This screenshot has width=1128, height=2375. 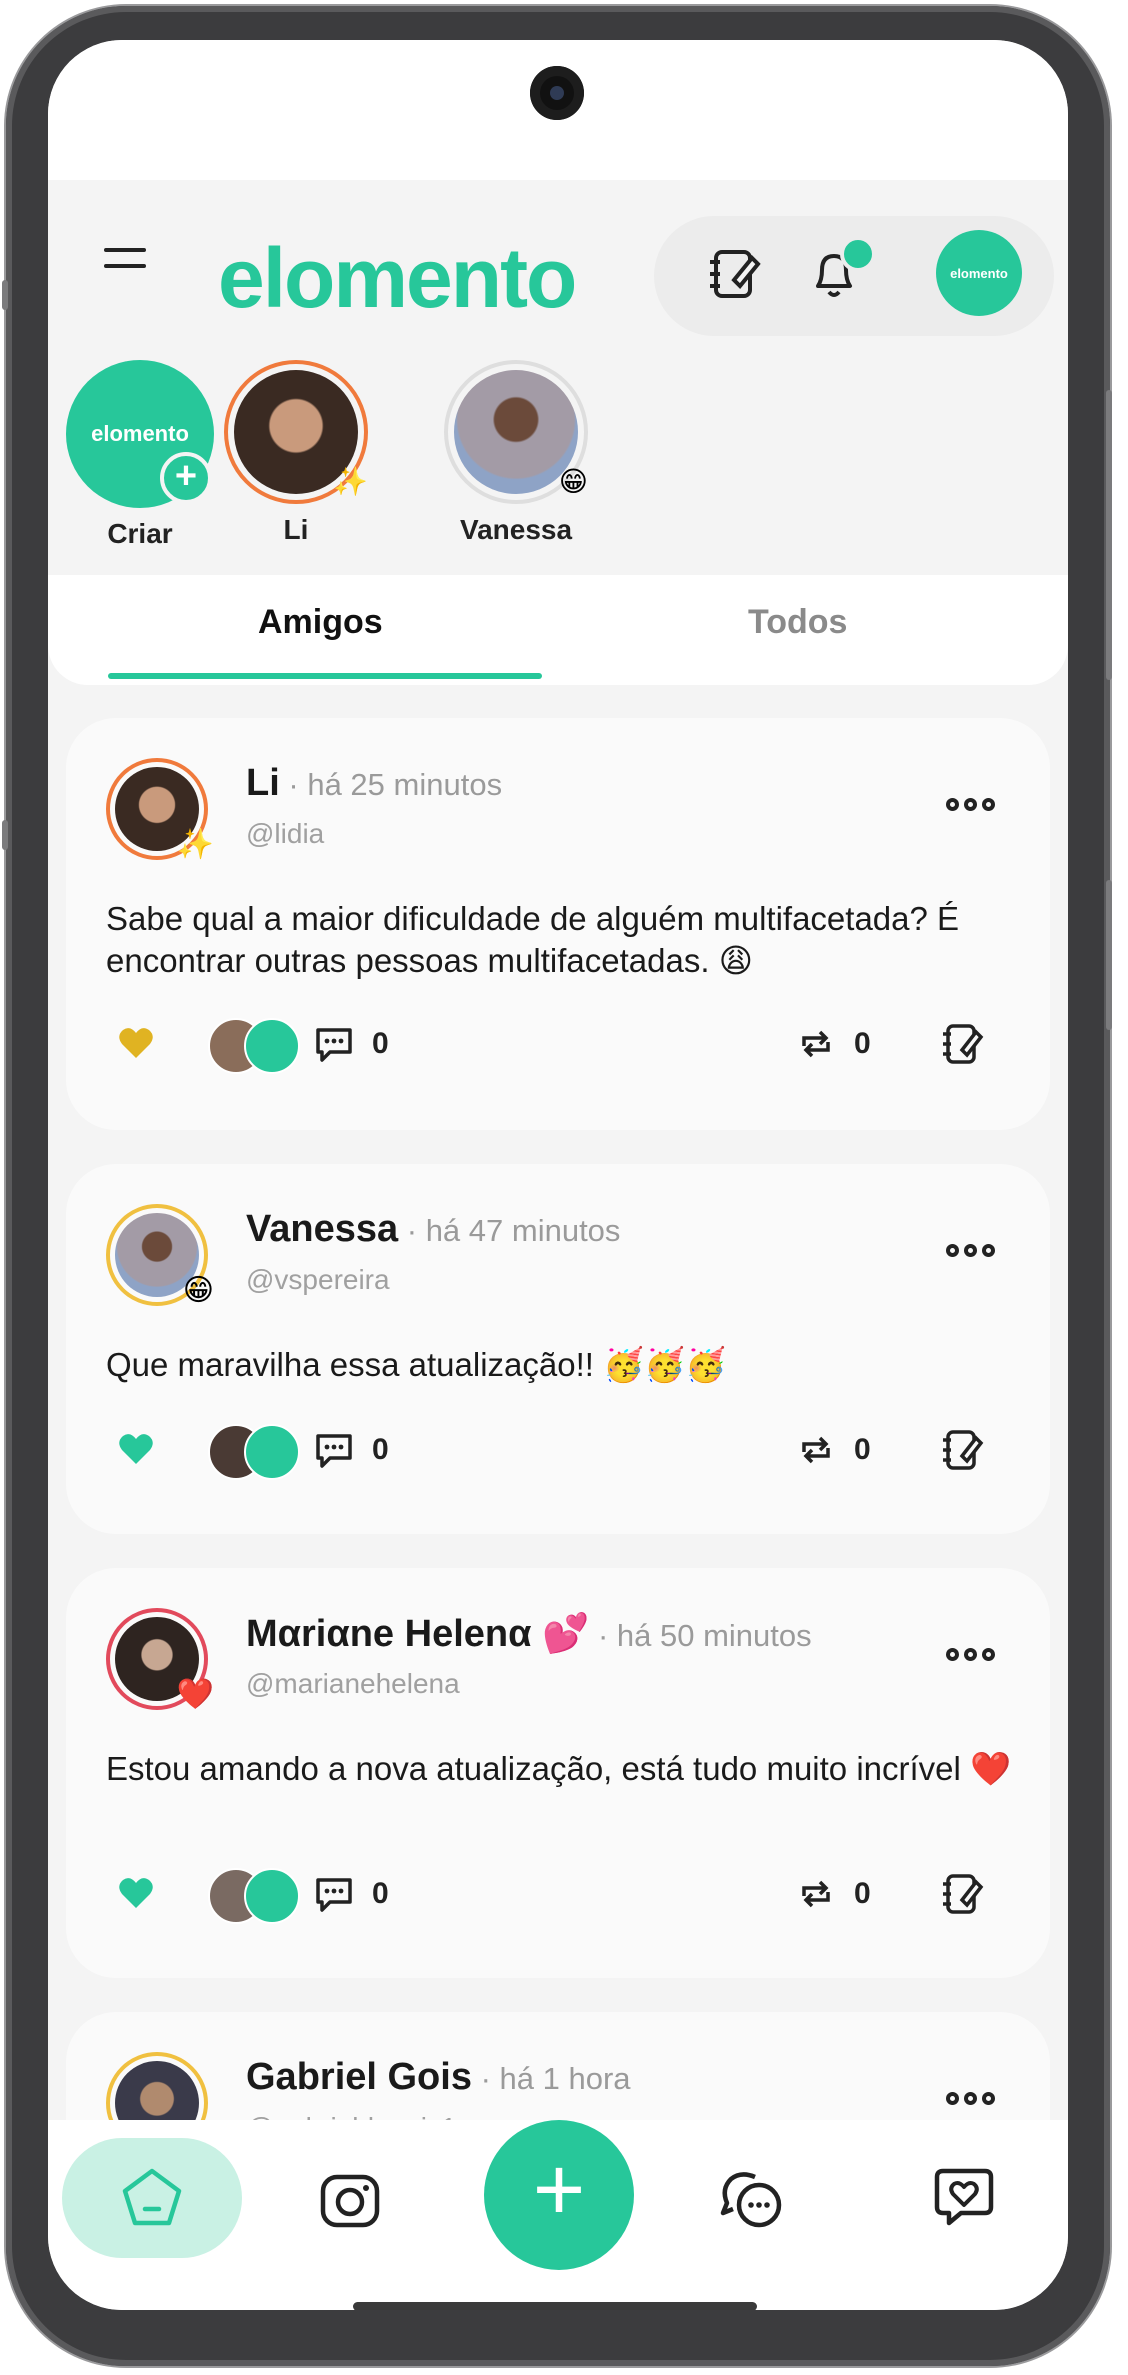 I want to click on tab-amigos: Amigos, so click(x=320, y=622).